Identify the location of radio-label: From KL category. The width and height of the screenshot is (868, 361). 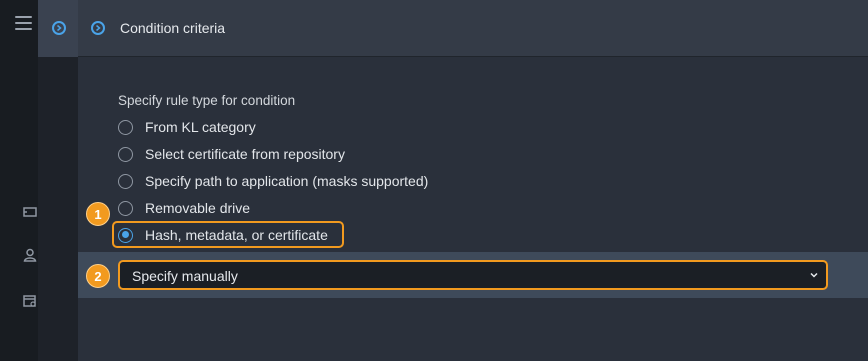
(200, 127).